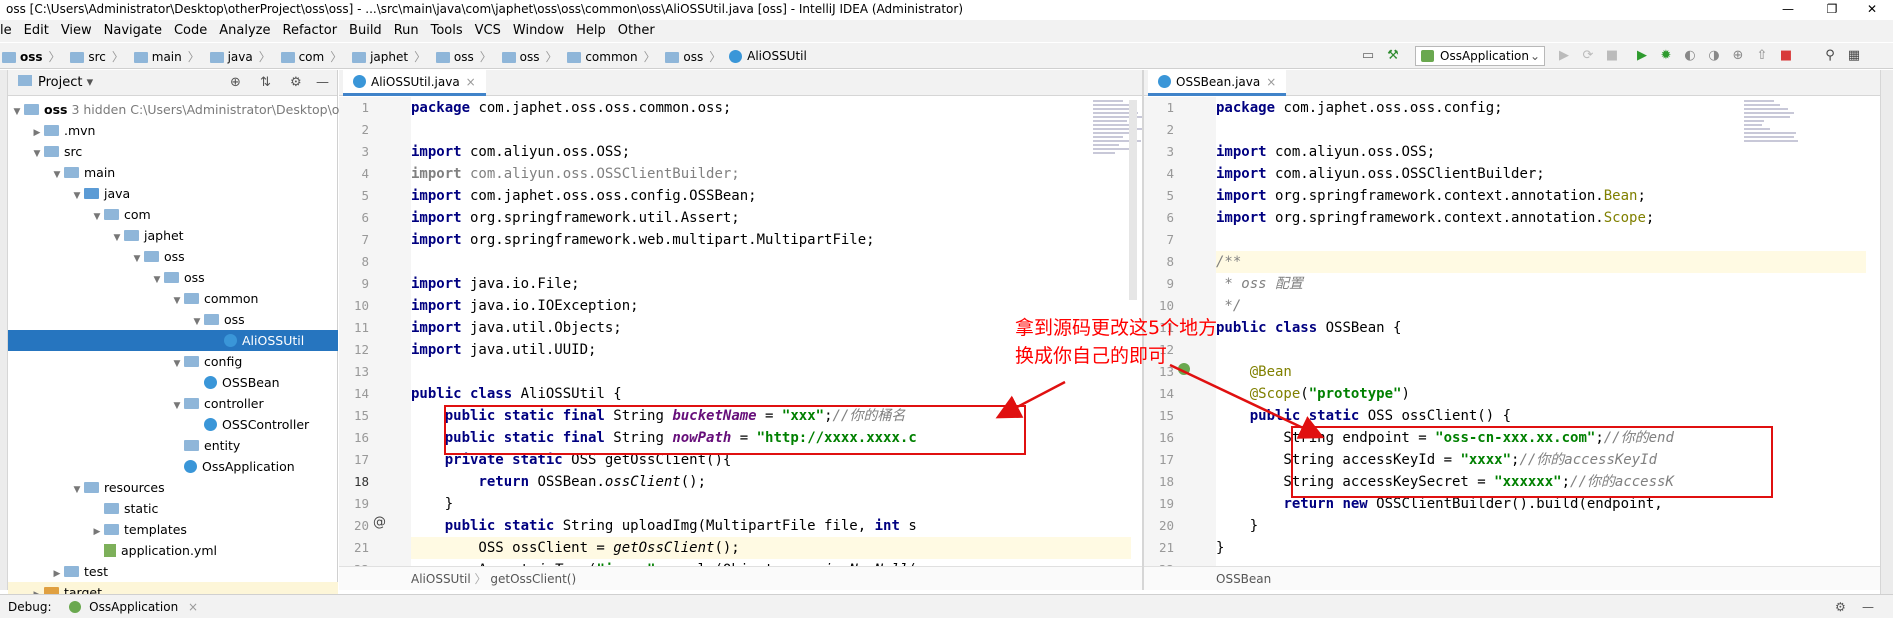 This screenshot has height=619, width=1893. What do you see at coordinates (1030, 399) in the screenshot?
I see `arrow-to-left-box` at bounding box center [1030, 399].